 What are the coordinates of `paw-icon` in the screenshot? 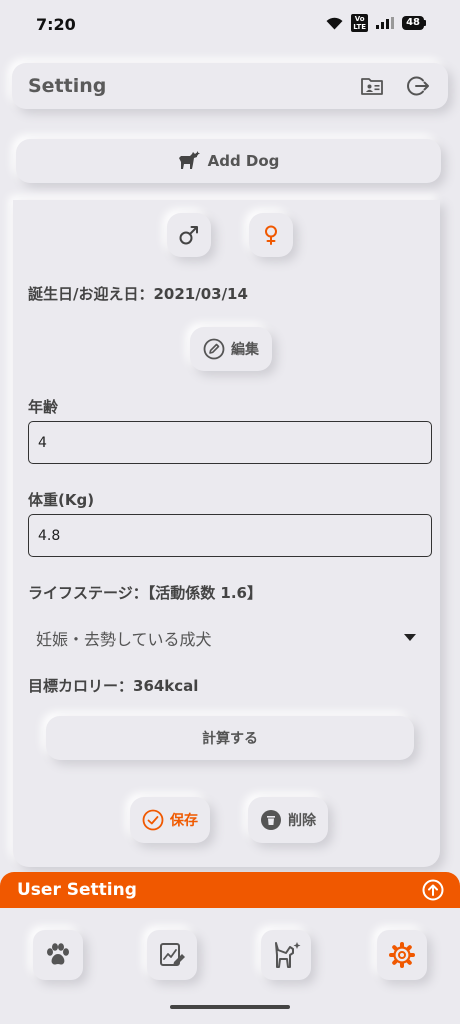 It's located at (58, 954).